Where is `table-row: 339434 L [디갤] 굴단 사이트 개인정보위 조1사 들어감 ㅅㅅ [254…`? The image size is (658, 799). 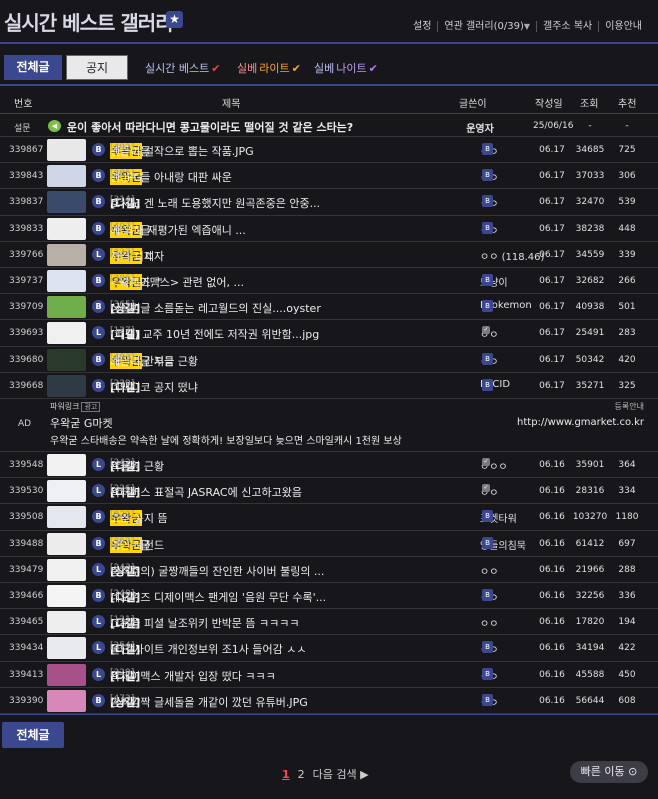
table-row: 339434 L [디갤] 굴단 사이트 개인정보위 조1사 들어감 ㅅㅅ [254… is located at coordinates (329, 648).